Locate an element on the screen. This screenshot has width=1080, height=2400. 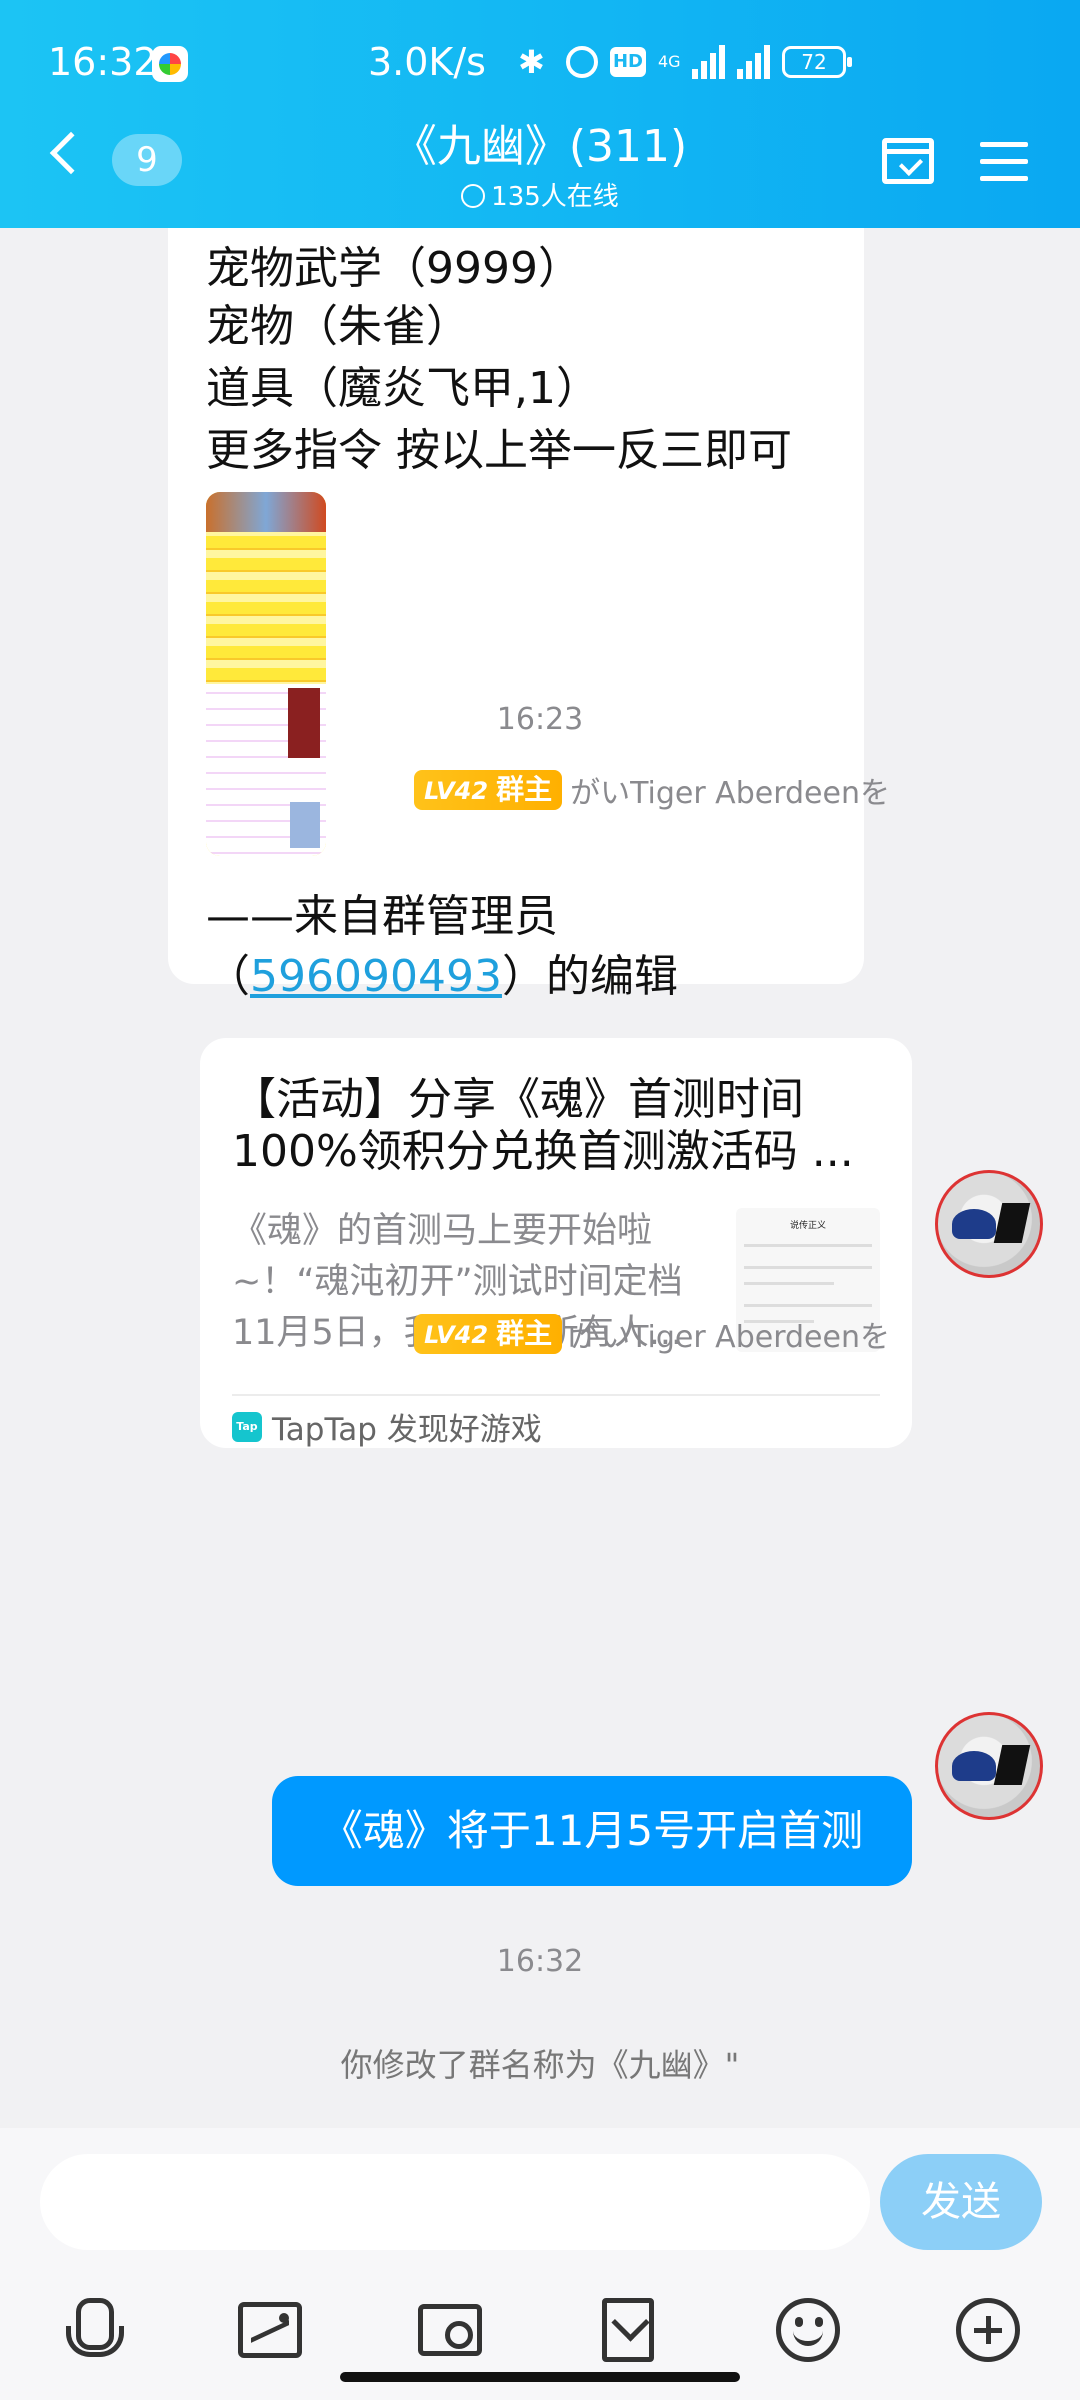
message-line: 宠物（朱雀） is located at coordinates (338, 326).